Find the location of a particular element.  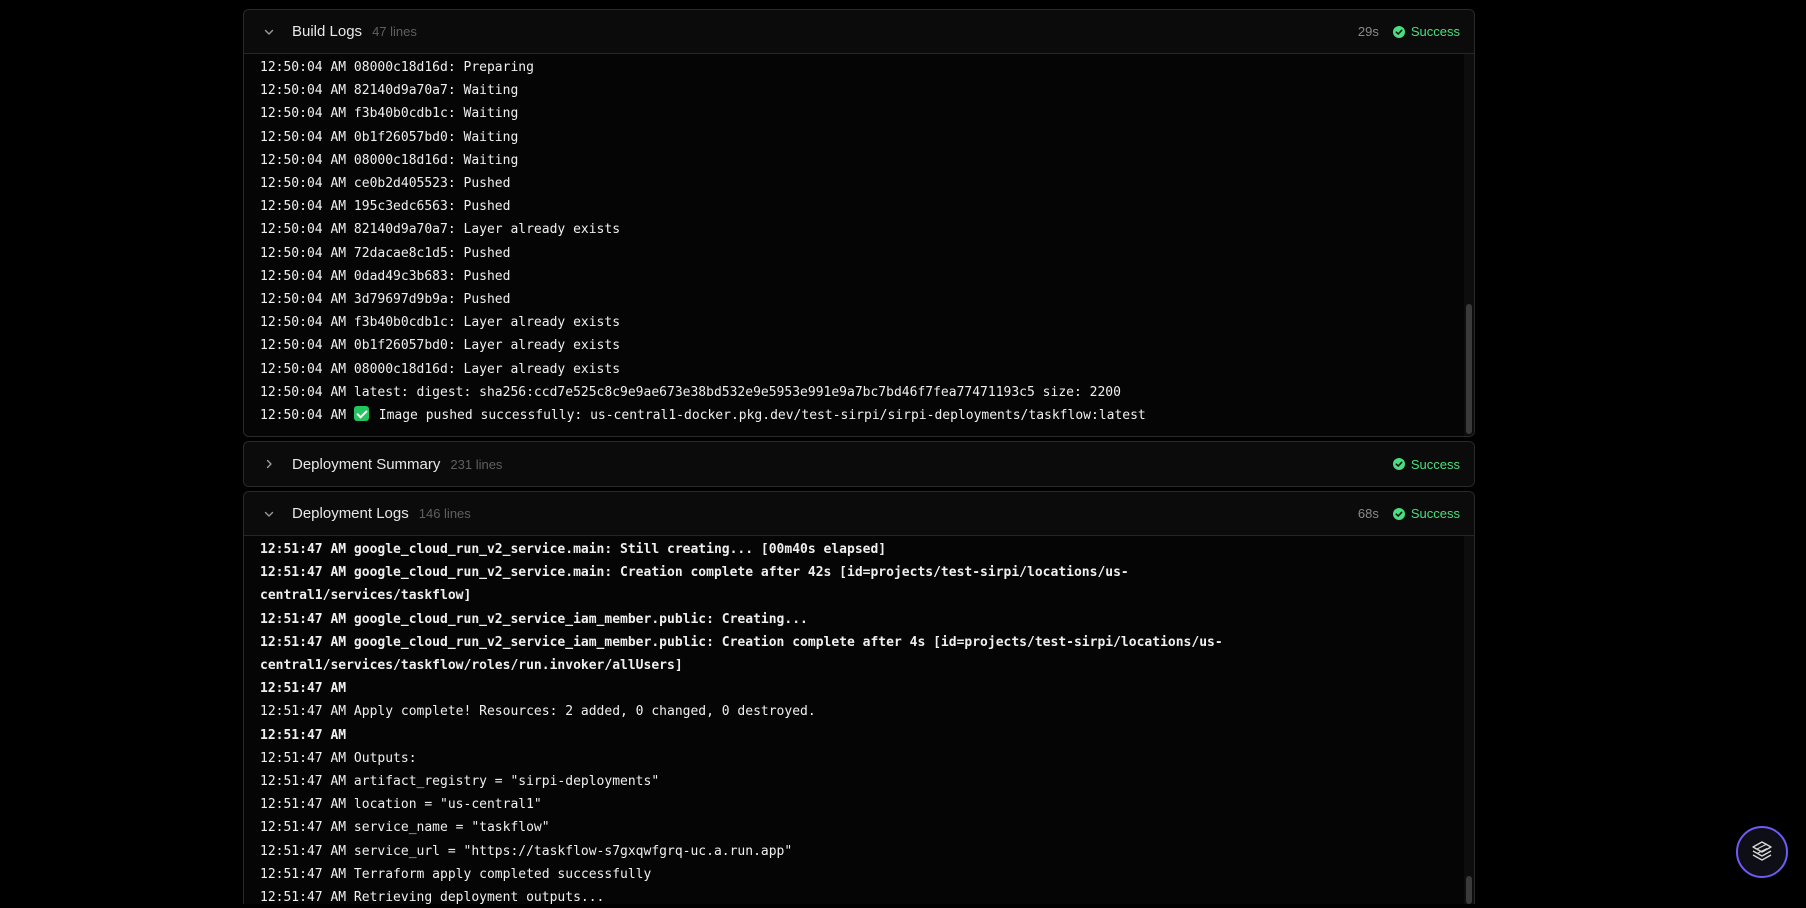

build-logs-header: Build Logs 47 lines 29s Success is located at coordinates (859, 32).